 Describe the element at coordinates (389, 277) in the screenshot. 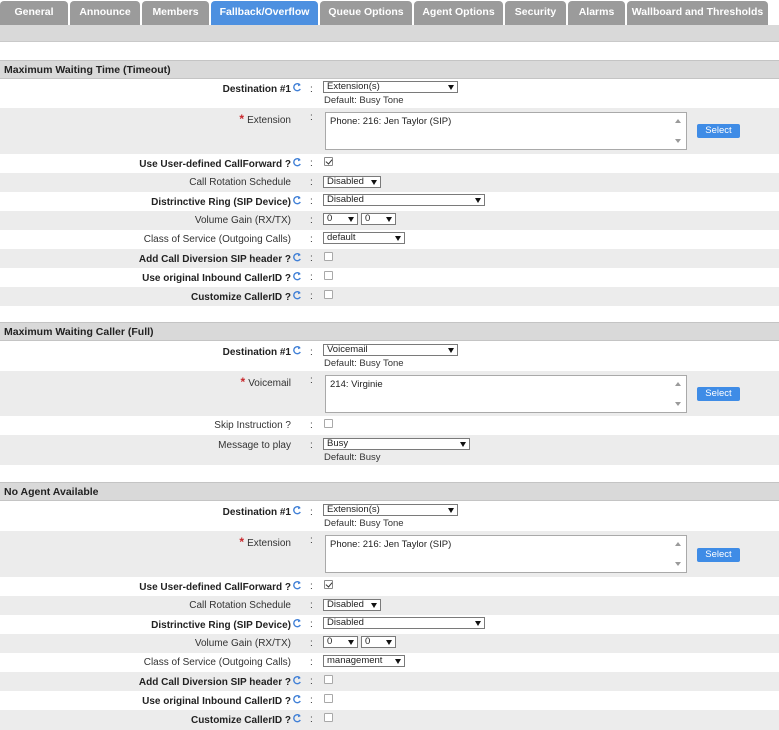

I see `timeout-original-cid-row: Use original Inbound CallerID ? :` at that location.